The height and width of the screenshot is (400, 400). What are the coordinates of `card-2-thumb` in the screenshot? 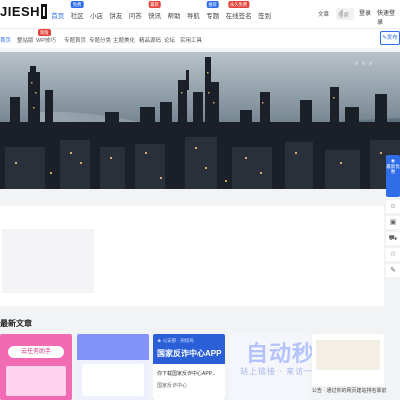 It's located at (113, 380).